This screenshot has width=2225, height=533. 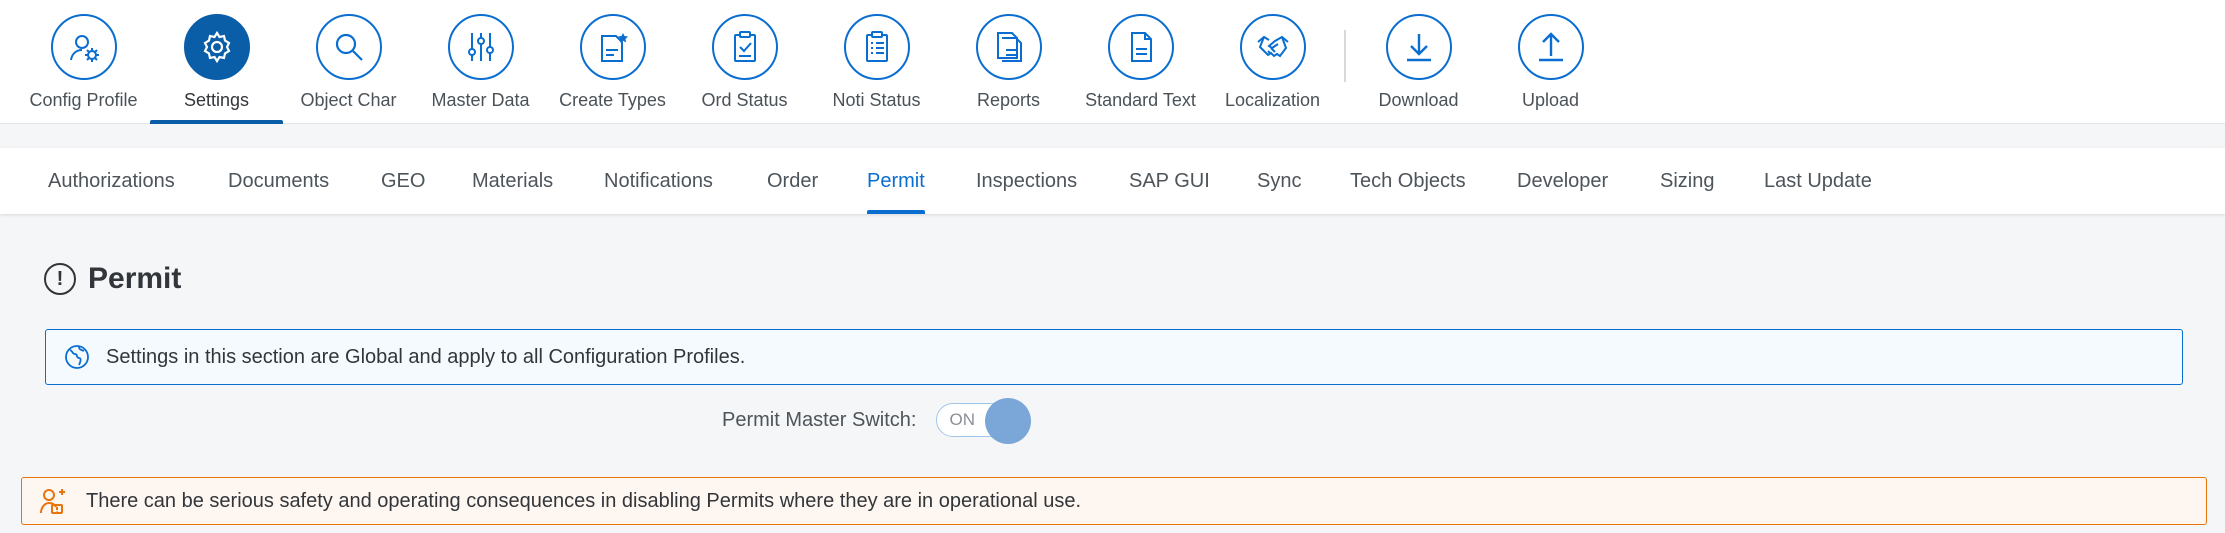 I want to click on document-text-icon, so click(x=1141, y=47).